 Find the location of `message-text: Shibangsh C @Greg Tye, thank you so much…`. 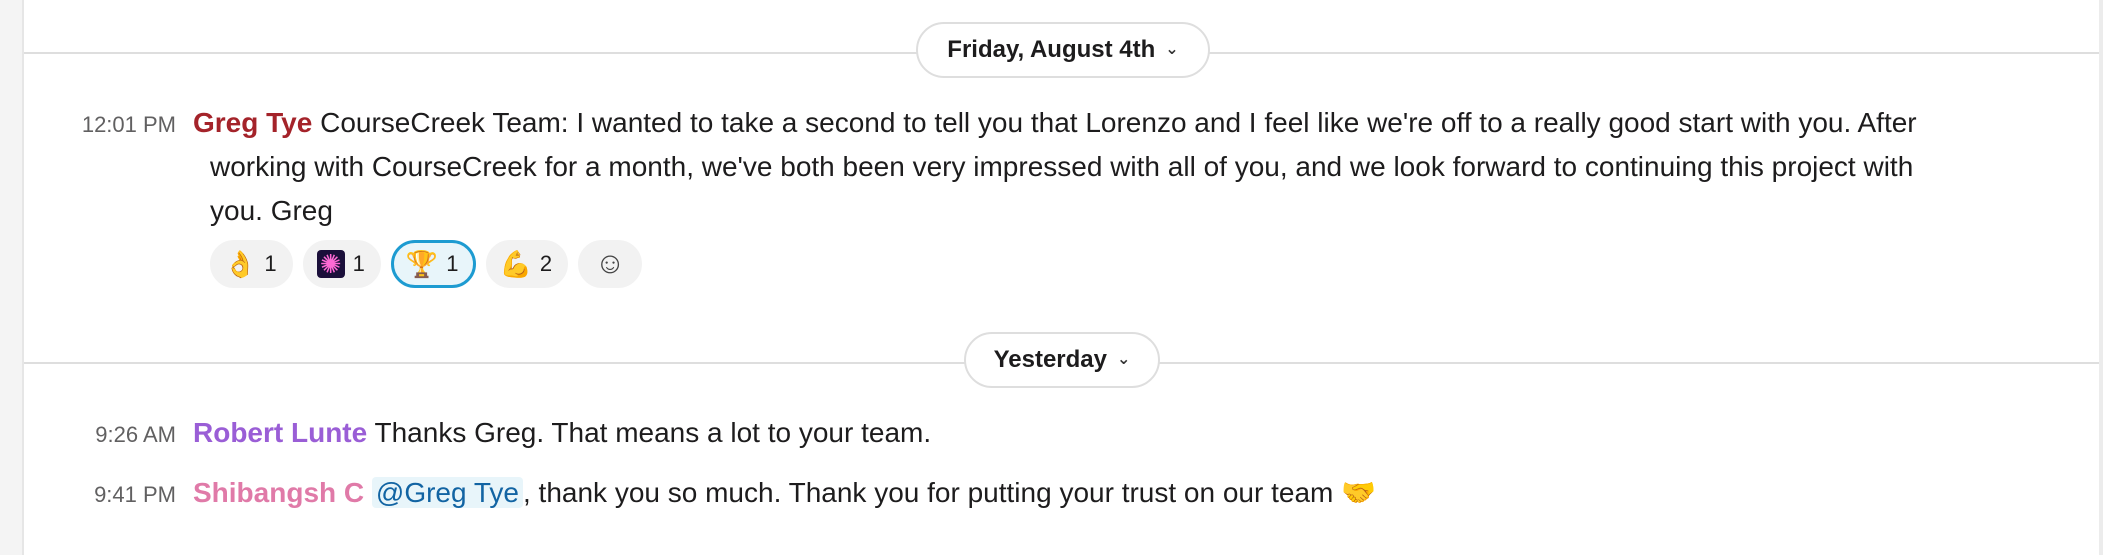

message-text: Shibangsh C @Greg Tye, thank you so much… is located at coordinates (1108, 493).